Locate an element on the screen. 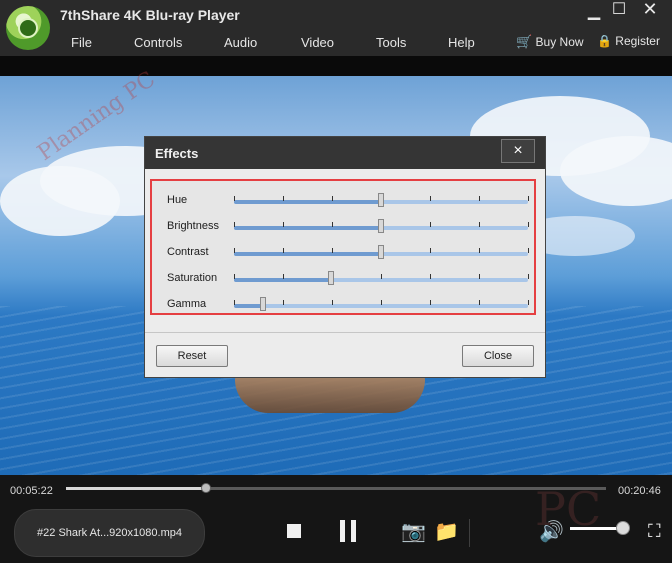  gamma-slider is located at coordinates (381, 304).